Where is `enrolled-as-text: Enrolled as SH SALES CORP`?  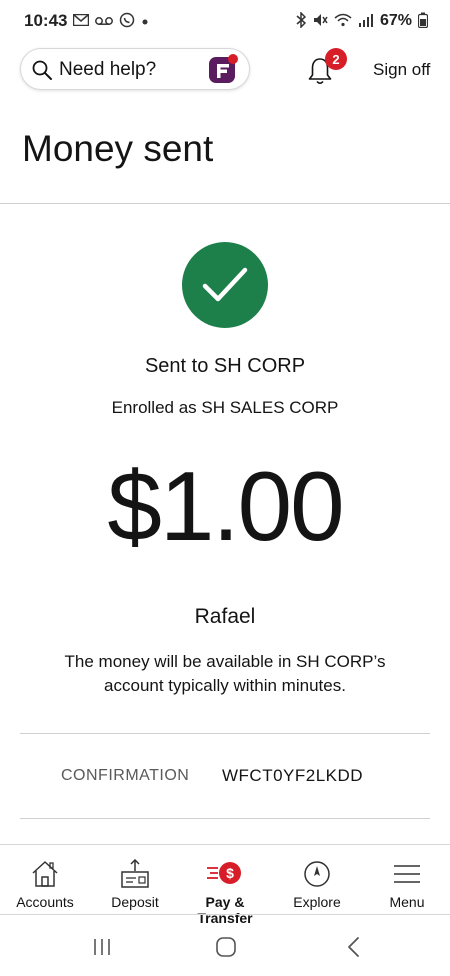
enrolled-as-text: Enrolled as SH SALES CORP is located at coordinates (225, 407).